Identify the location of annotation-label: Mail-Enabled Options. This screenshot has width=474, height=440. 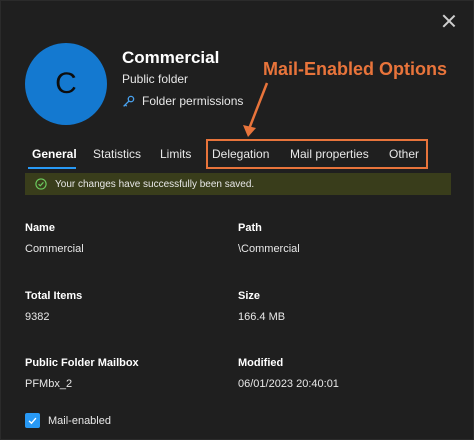
(355, 69).